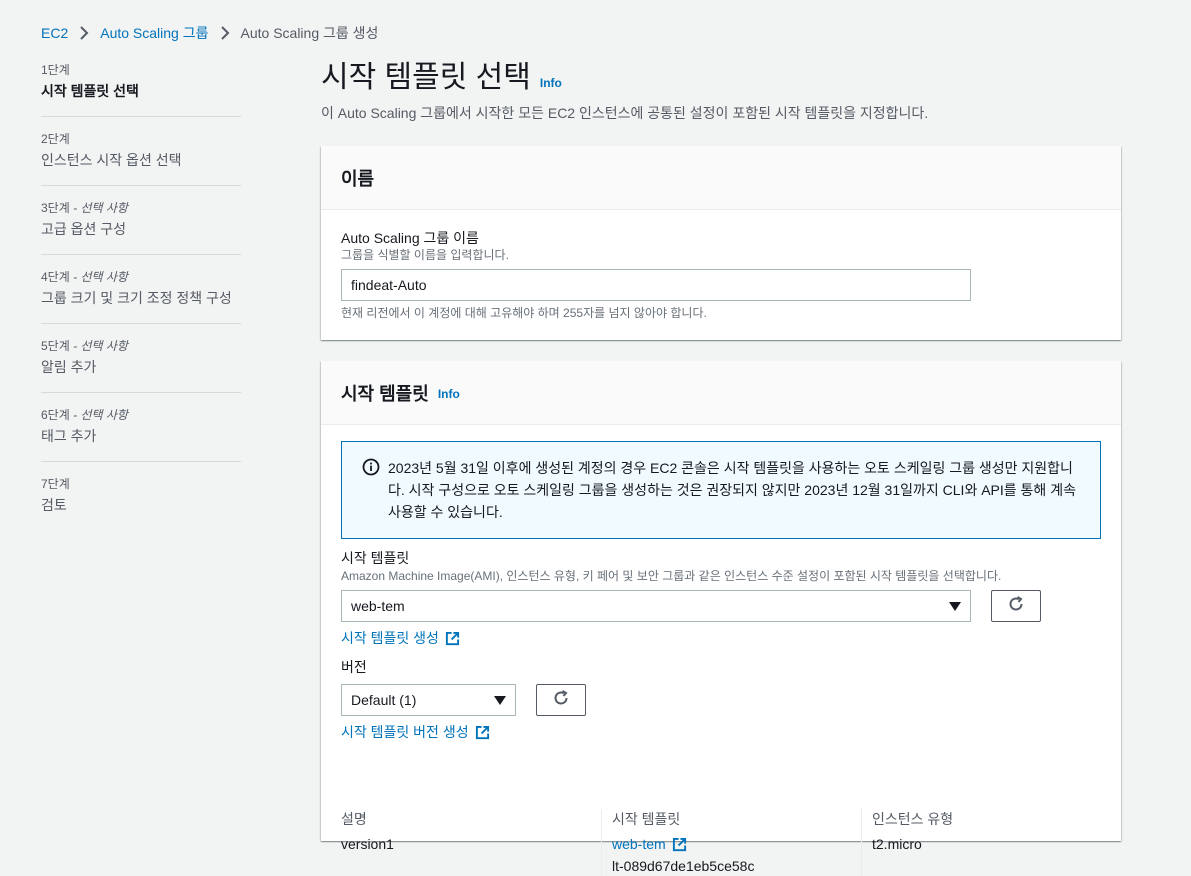  I want to click on version-select: Default (1), so click(428, 700).